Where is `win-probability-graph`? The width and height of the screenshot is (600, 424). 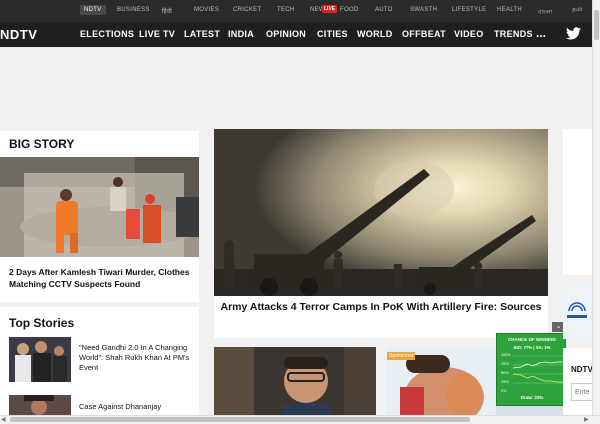 win-probability-graph is located at coordinates (538, 369).